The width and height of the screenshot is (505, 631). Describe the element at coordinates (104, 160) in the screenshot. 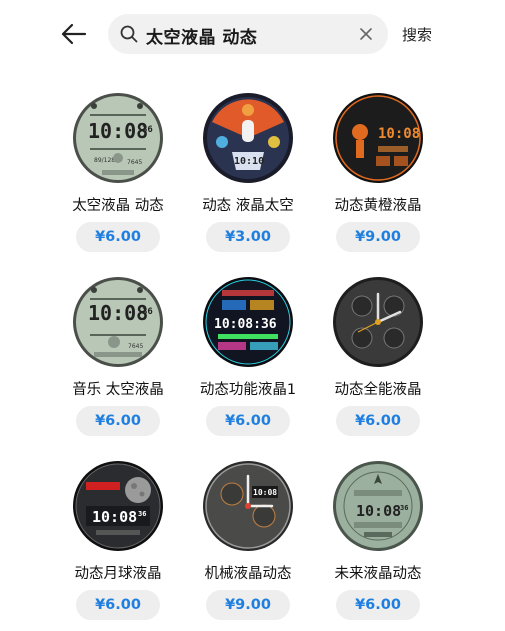

I see `svg-text: 89/128` at that location.